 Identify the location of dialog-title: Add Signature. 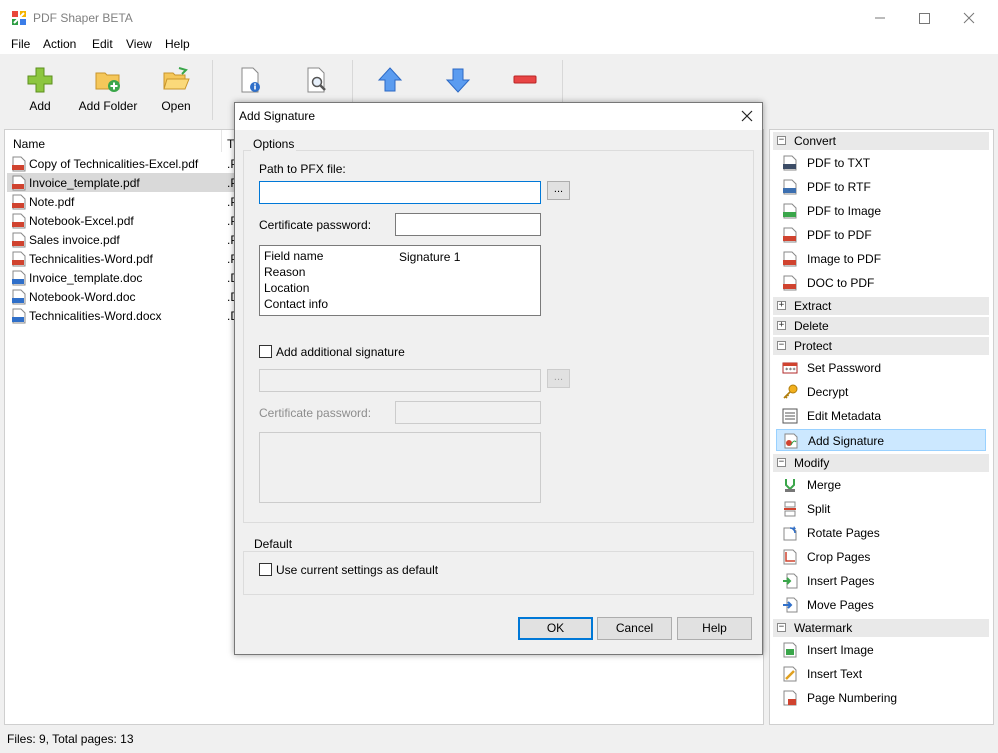
(277, 116).